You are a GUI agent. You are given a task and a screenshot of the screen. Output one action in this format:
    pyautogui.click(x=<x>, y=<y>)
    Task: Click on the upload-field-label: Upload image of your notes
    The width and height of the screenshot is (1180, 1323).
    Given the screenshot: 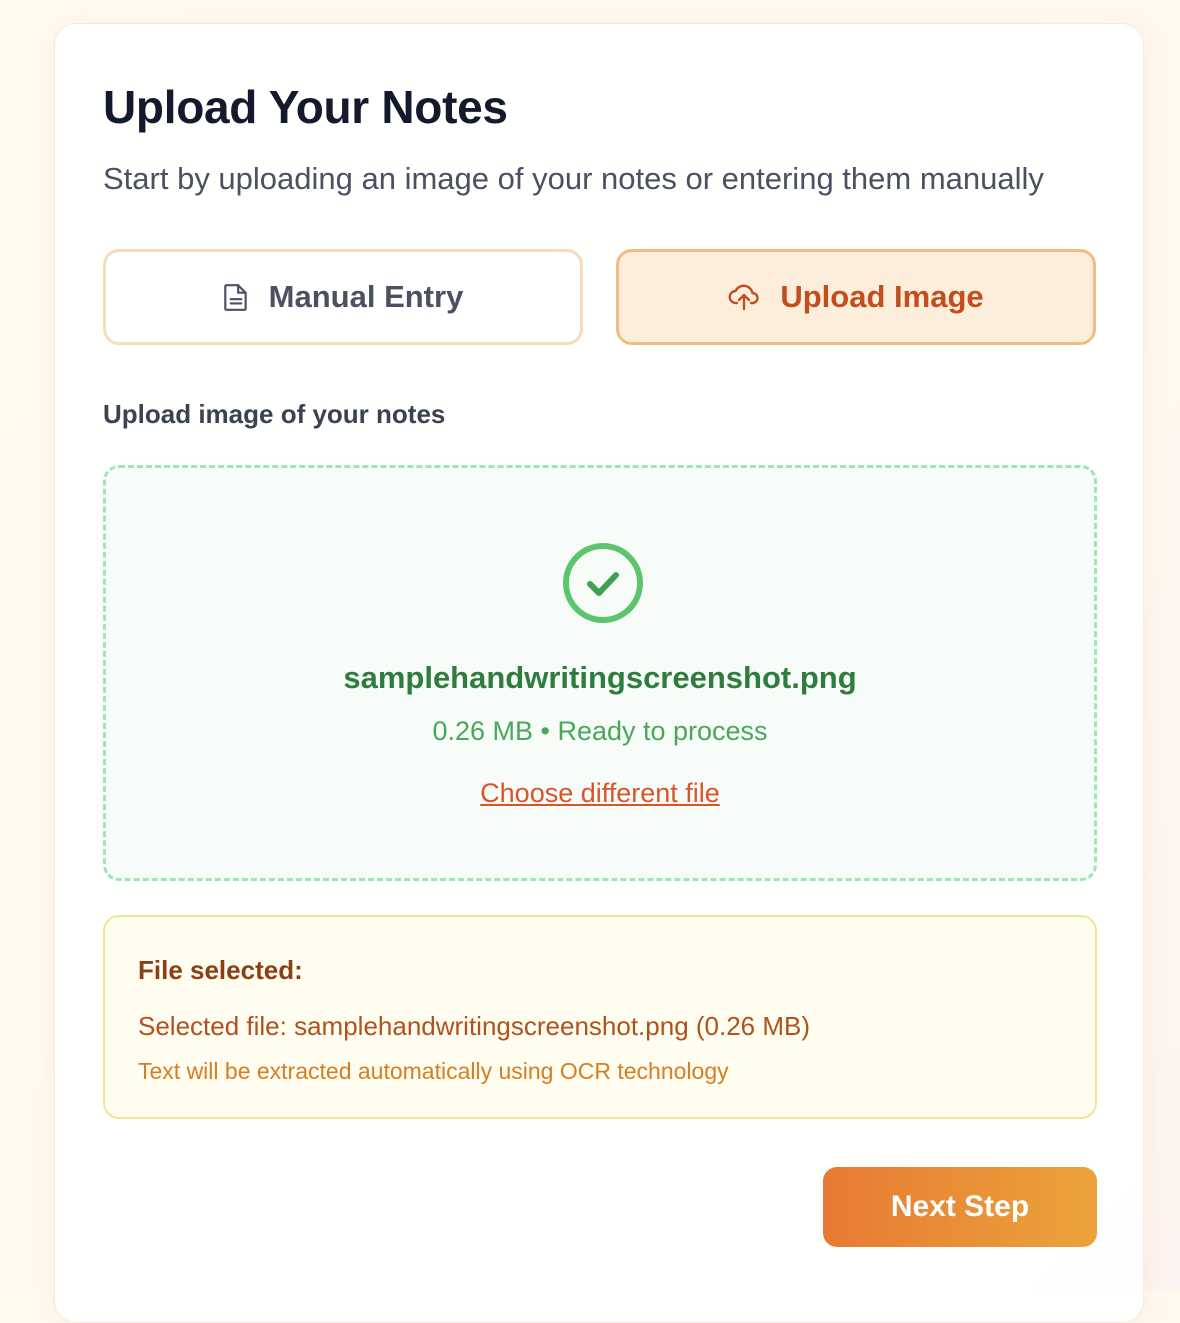 What is the action you would take?
    pyautogui.click(x=274, y=414)
    